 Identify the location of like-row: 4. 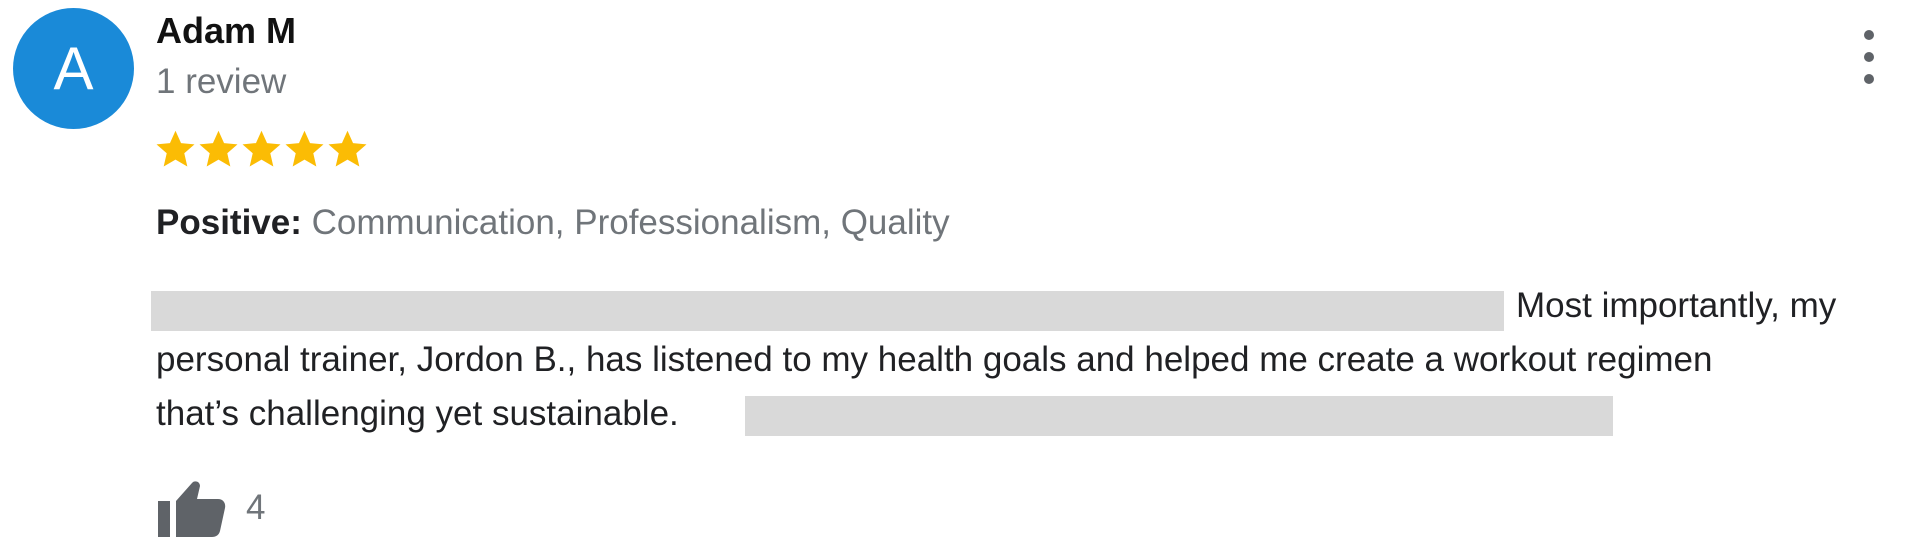
(210, 508).